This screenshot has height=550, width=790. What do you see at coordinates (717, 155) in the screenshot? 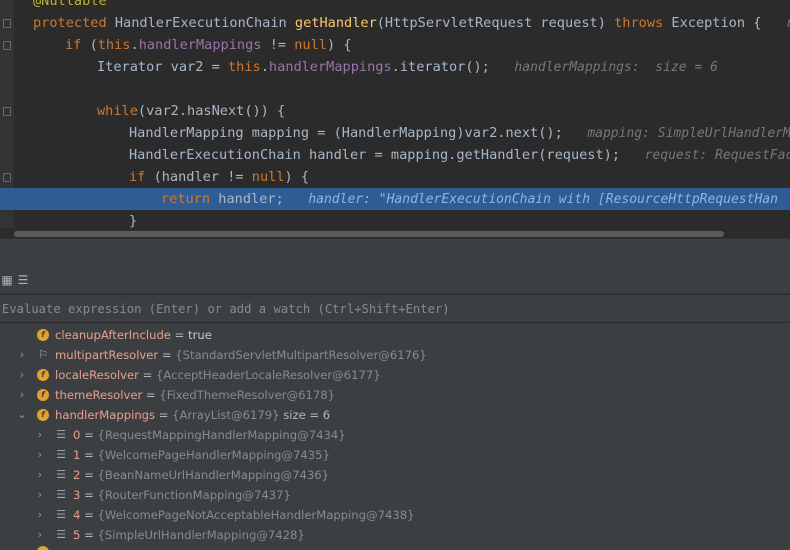
I see `inline-debug-value: request: RequestFac` at bounding box center [717, 155].